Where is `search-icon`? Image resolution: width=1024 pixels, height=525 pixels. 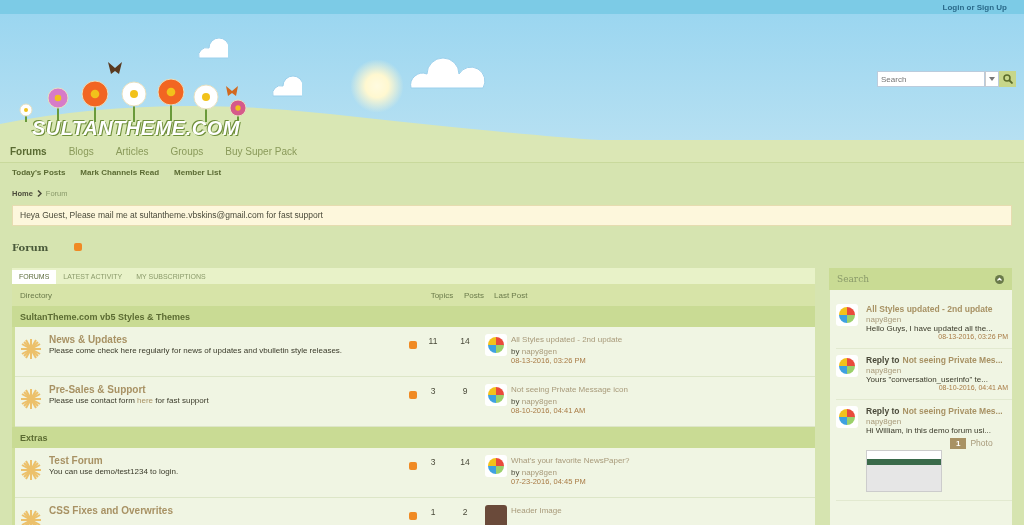 search-icon is located at coordinates (1007, 79).